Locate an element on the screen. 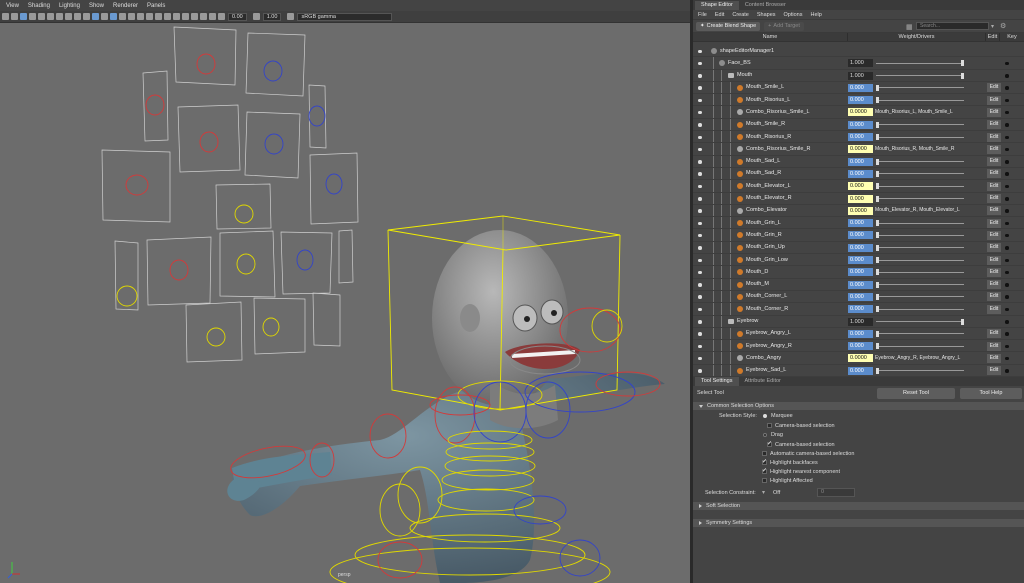 This screenshot has width=1024, height=583. shape-row: Mouth_Risorius_R 0.000 Edit is located at coordinates (858, 137).